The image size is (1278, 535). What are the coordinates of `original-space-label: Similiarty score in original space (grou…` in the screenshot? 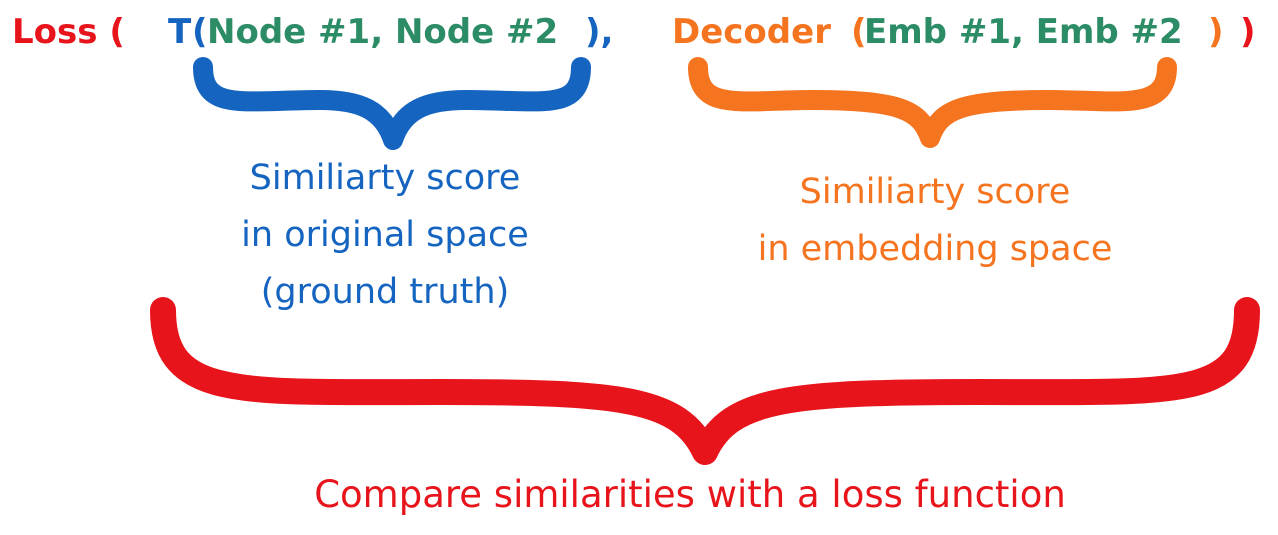 It's located at (385, 235).